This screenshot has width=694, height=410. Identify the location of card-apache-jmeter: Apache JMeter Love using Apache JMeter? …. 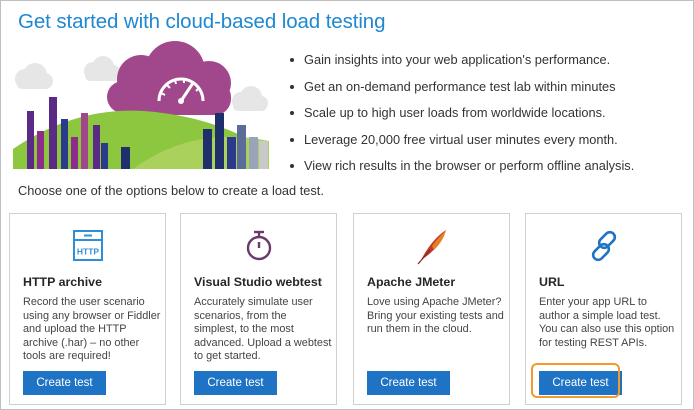
(431, 309).